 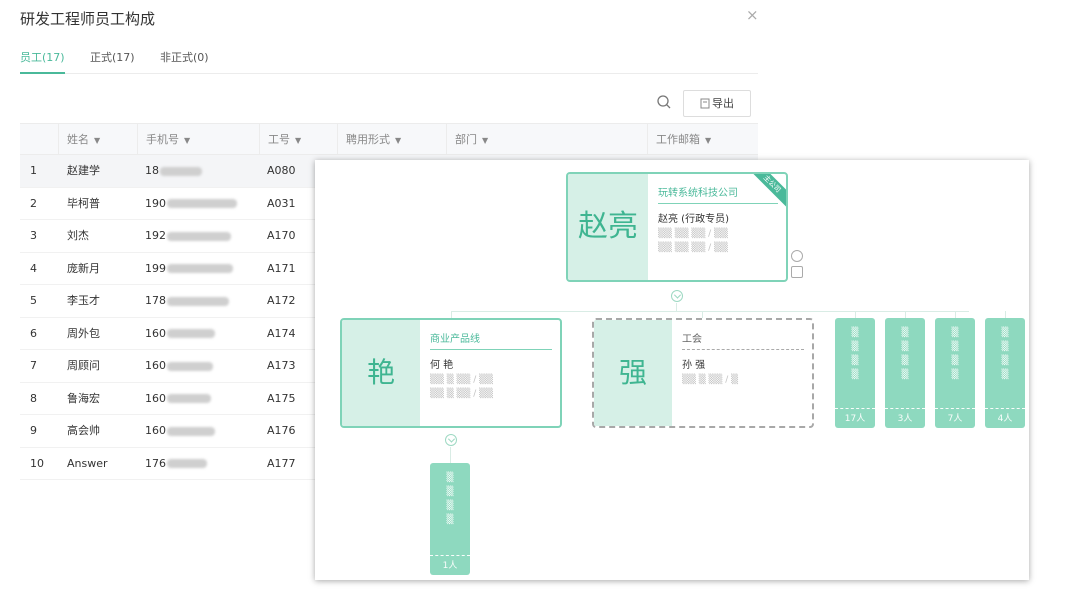 I want to click on subunit-count: 3人, so click(x=905, y=418).